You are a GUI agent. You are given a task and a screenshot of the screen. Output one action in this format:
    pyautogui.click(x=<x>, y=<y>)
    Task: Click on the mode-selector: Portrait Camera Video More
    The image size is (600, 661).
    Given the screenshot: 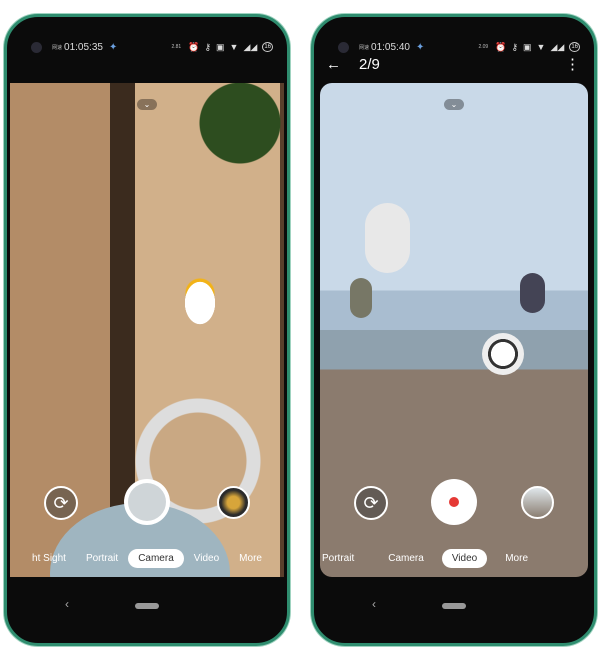 What is the action you would take?
    pyautogui.click(x=454, y=558)
    